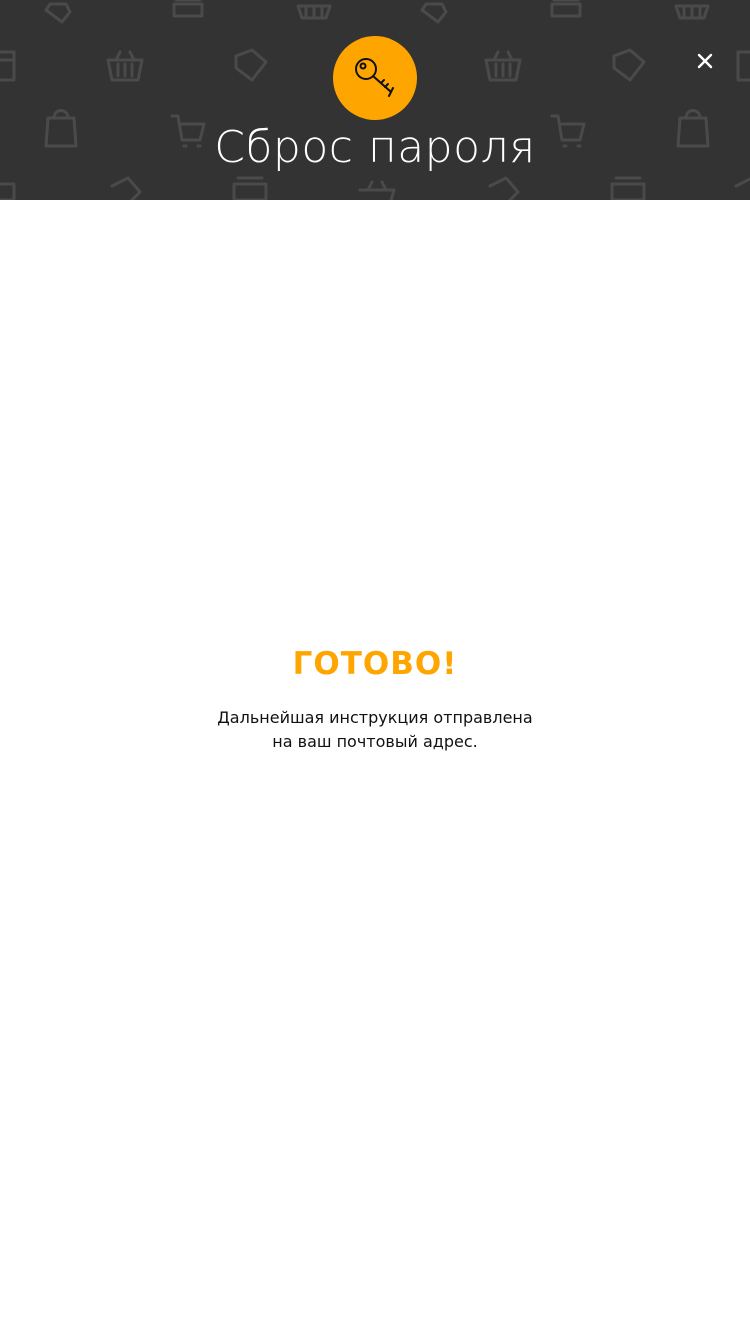  I want to click on close-icon, so click(705, 61).